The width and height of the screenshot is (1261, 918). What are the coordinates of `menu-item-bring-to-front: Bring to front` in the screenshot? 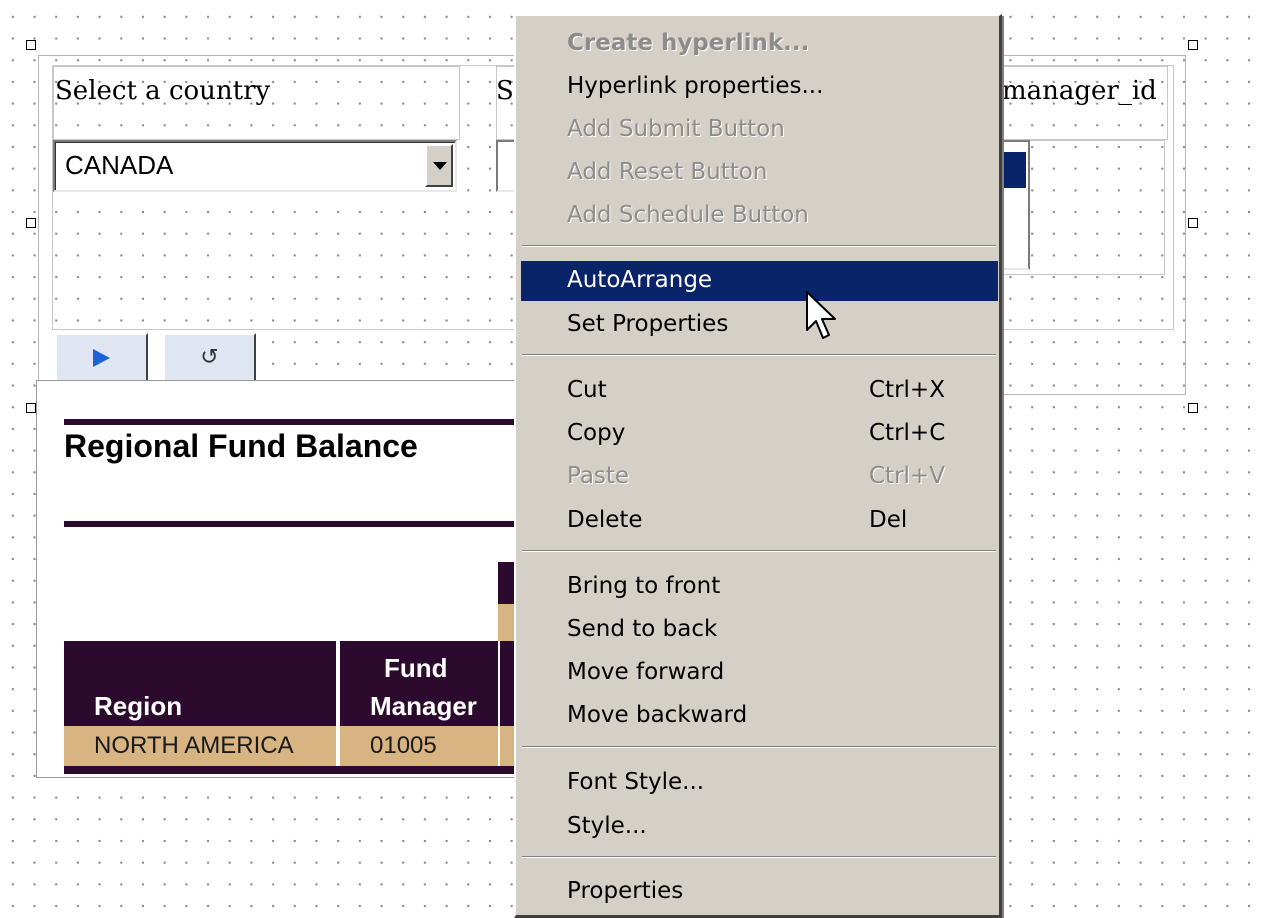 It's located at (759, 587).